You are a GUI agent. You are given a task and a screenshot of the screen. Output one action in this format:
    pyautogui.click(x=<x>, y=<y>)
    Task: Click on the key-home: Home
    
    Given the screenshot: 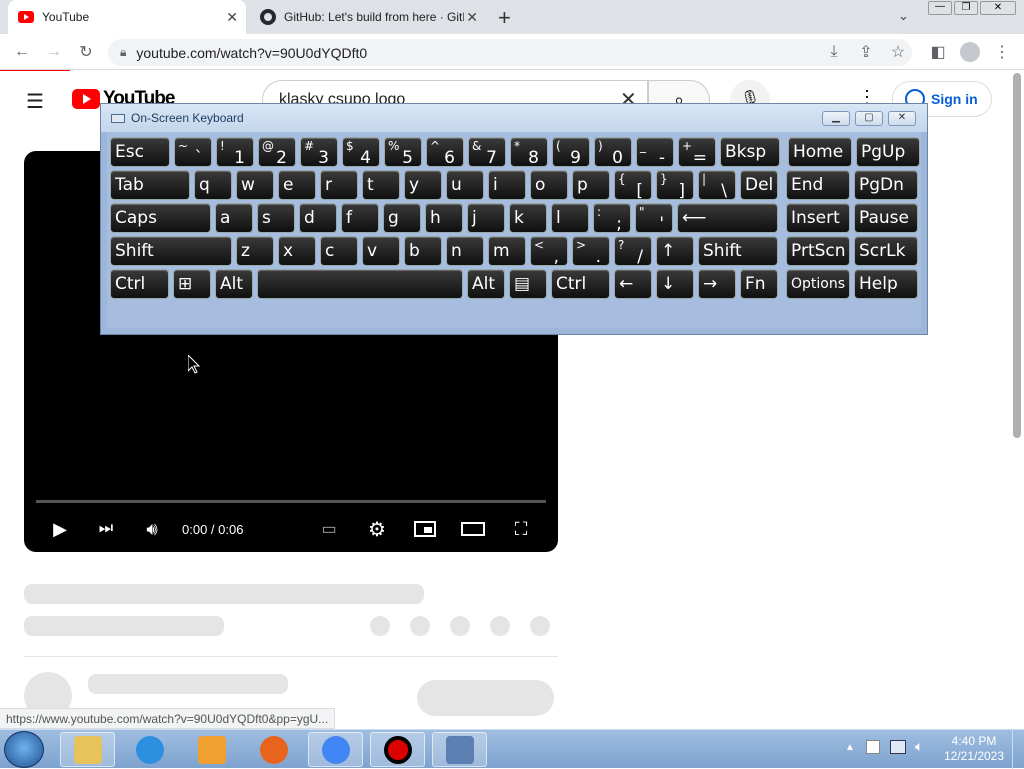 What is the action you would take?
    pyautogui.click(x=820, y=152)
    